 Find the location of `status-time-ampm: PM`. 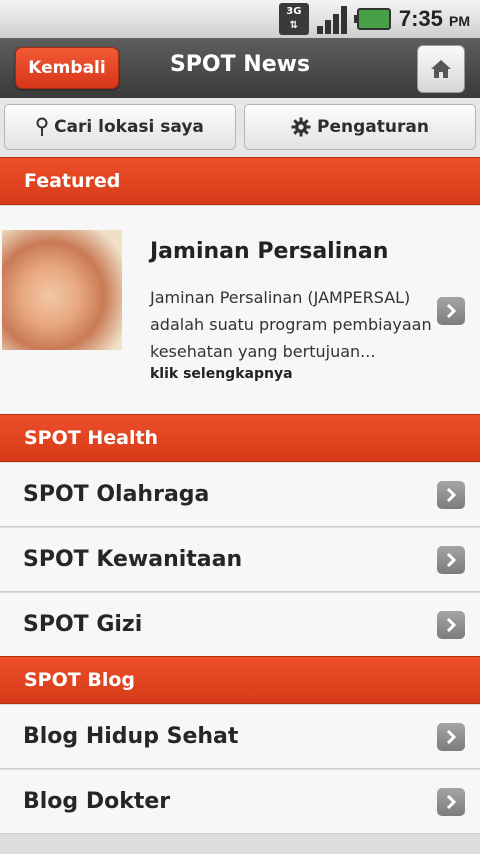

status-time-ampm: PM is located at coordinates (459, 21).